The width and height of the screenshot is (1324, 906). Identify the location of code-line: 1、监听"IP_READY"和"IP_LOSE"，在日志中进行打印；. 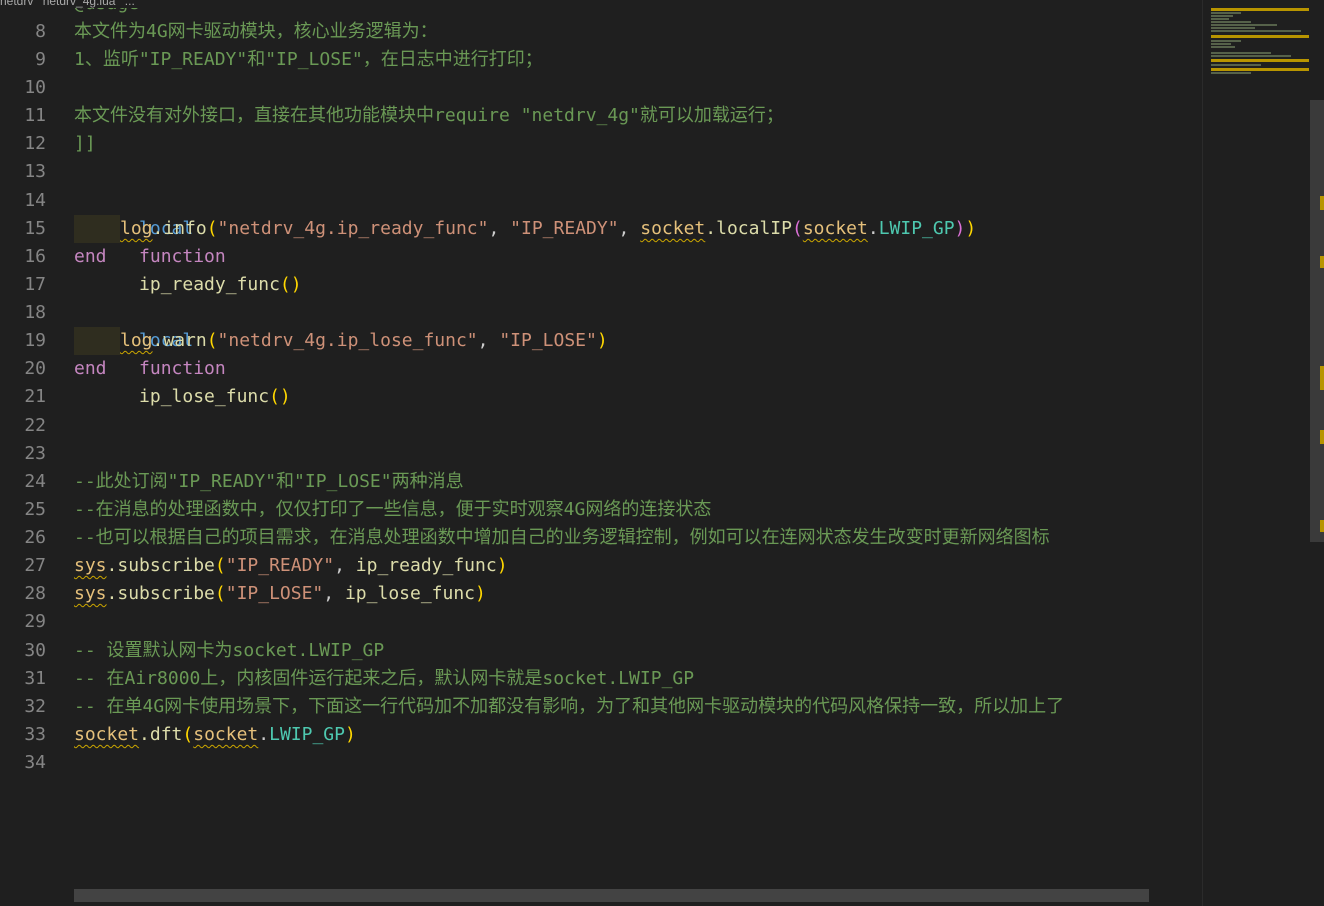
(308, 59).